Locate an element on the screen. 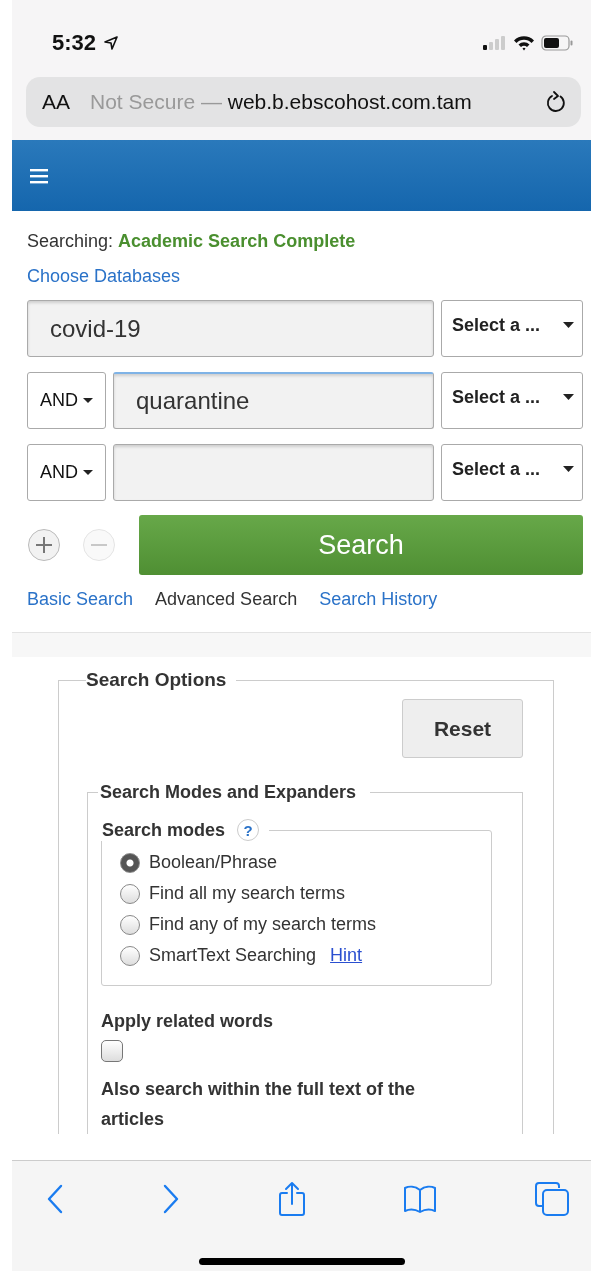 The image size is (591, 1271). address-bar: AA Not Secure — web.b.ebscohost.com.tam is located at coordinates (303, 102).